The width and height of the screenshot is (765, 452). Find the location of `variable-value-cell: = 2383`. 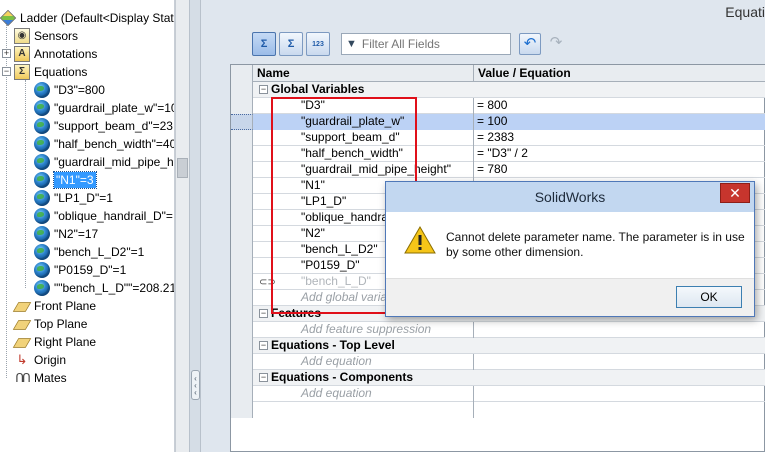

variable-value-cell: = 2383 is located at coordinates (619, 138).